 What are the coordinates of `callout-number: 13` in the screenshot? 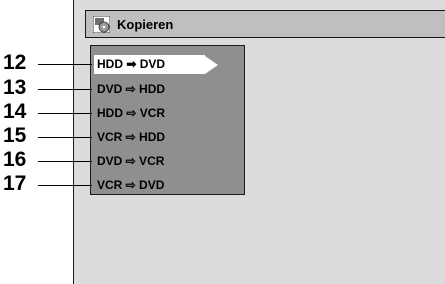 It's located at (15, 87).